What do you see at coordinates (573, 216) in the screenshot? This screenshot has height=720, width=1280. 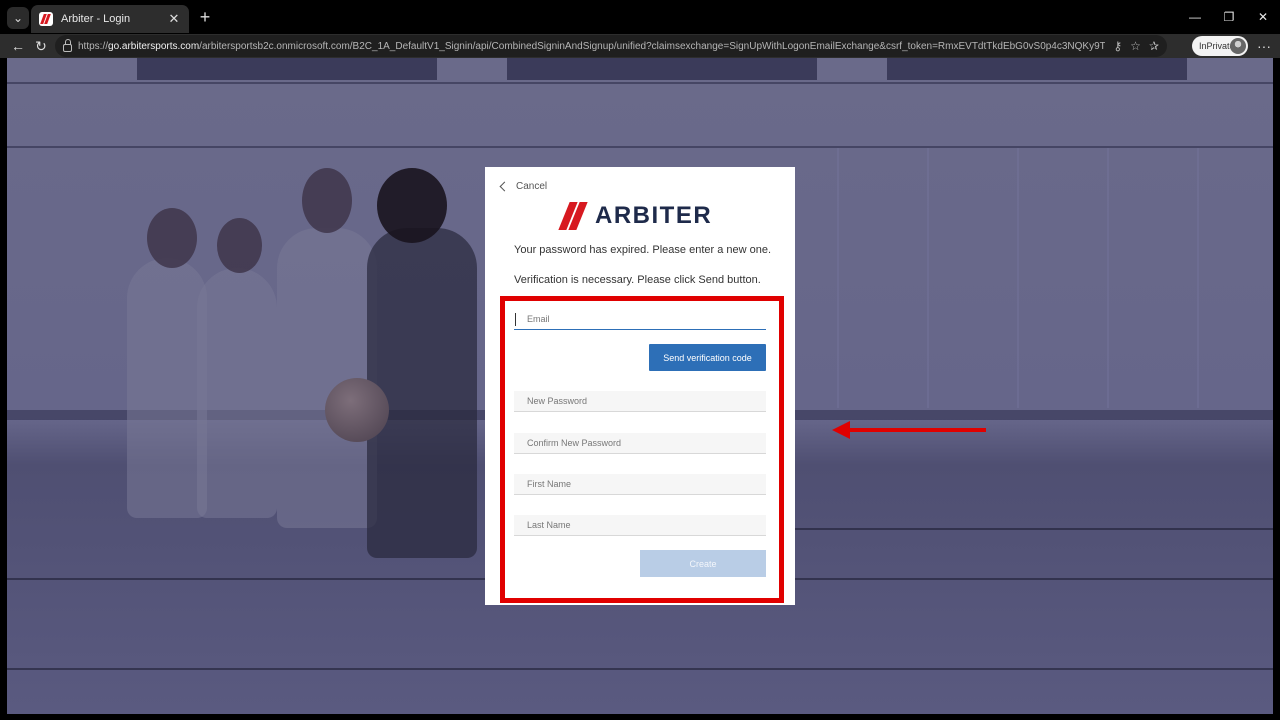 I see `arbiter-logo-icon` at bounding box center [573, 216].